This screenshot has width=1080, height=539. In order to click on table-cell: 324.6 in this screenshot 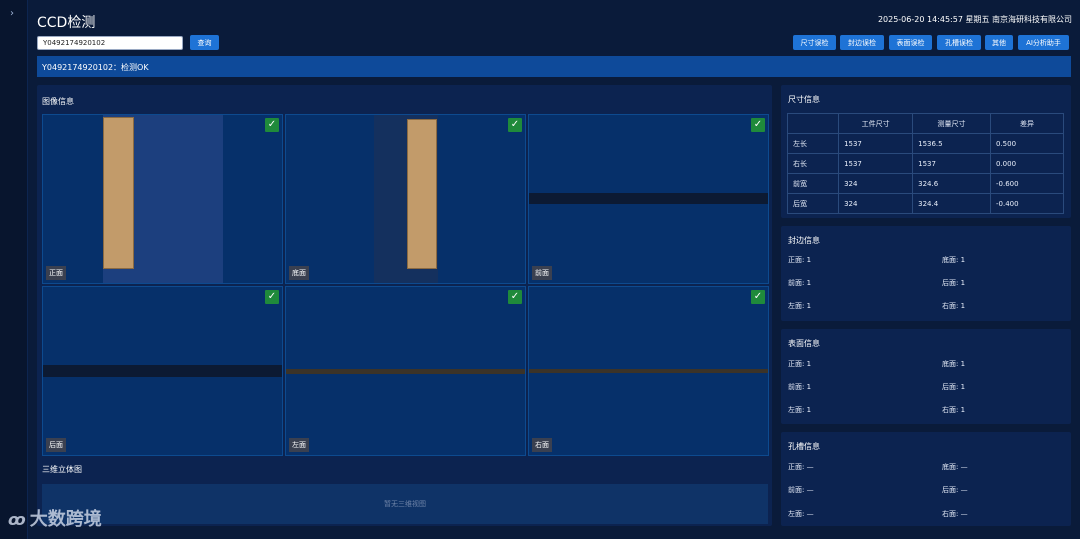, I will do `click(951, 183)`.